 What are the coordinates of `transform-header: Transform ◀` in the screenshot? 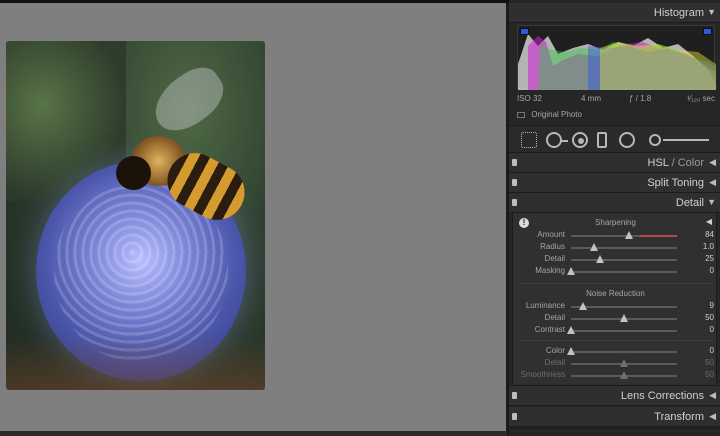 It's located at (614, 417).